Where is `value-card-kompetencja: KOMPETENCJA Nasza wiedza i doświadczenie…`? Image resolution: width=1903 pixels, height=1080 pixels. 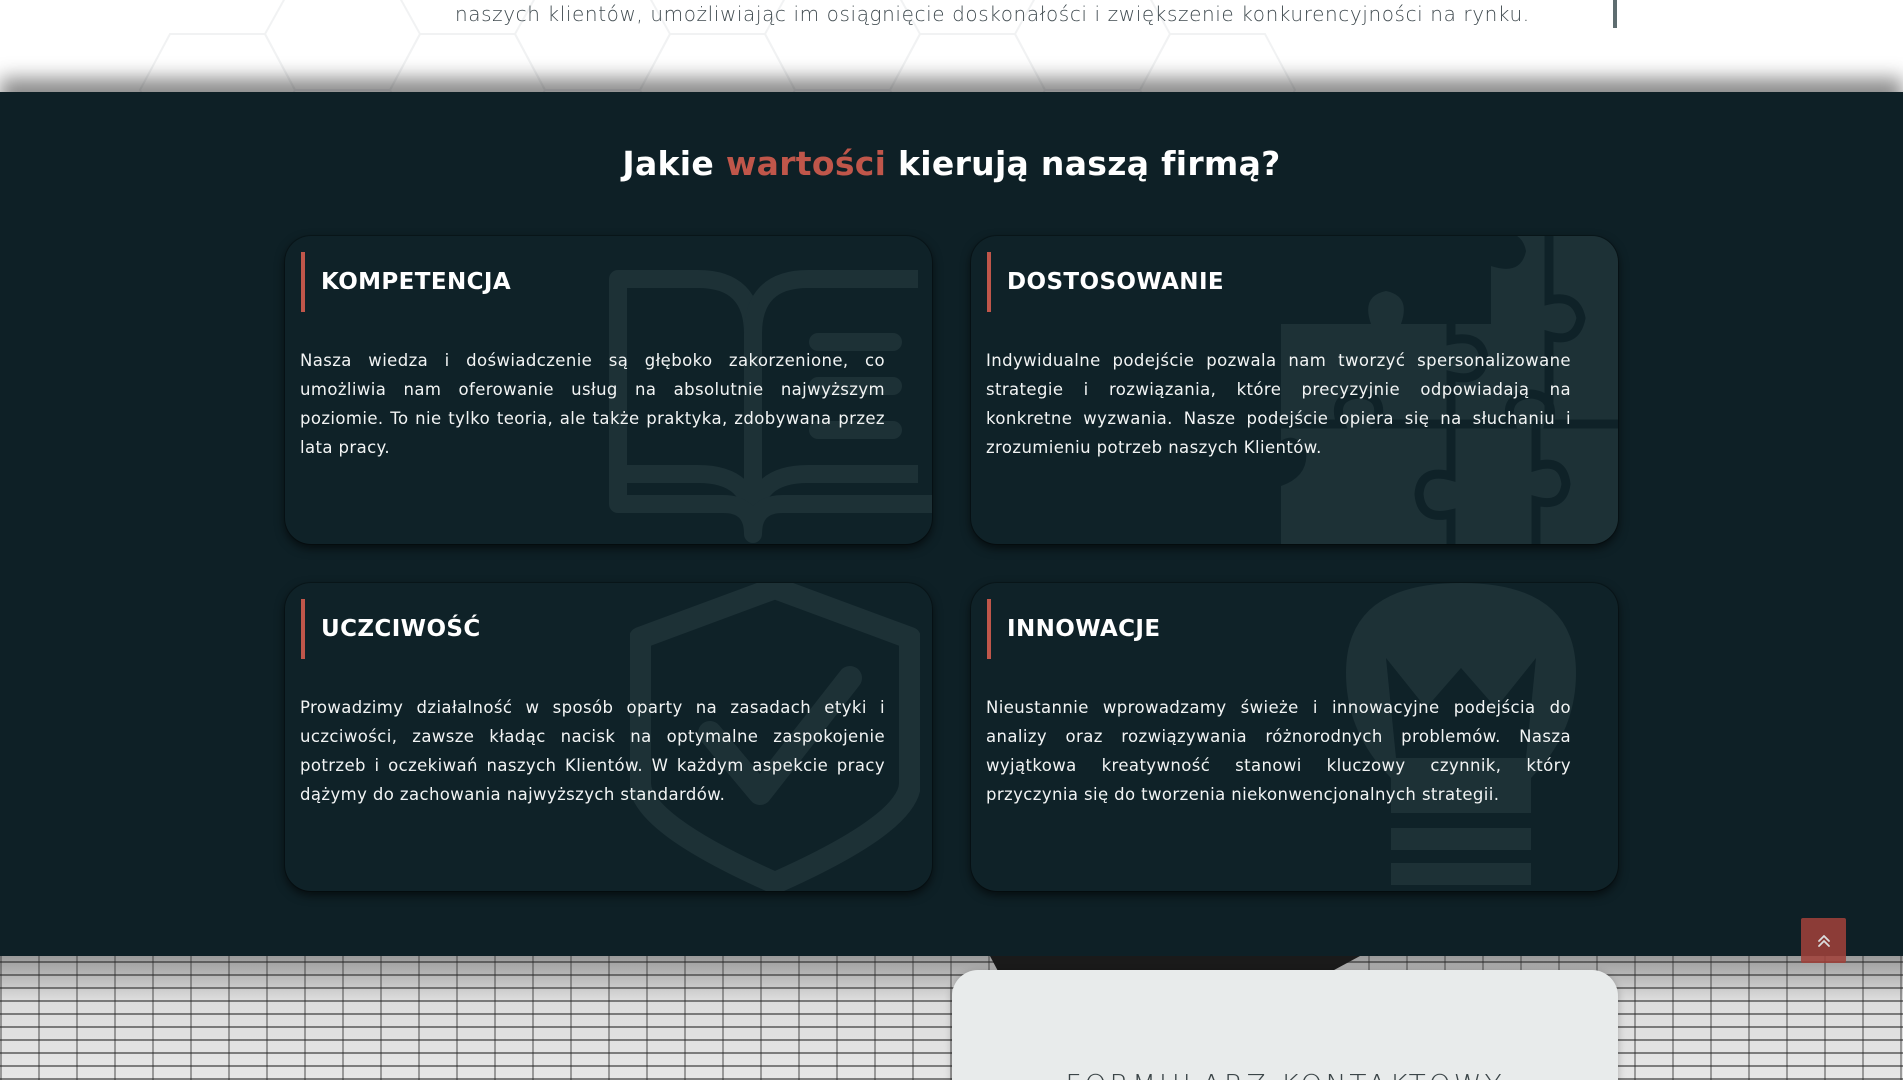 value-card-kompetencja: KOMPETENCJA Nasza wiedza i doświadczenie… is located at coordinates (608, 390).